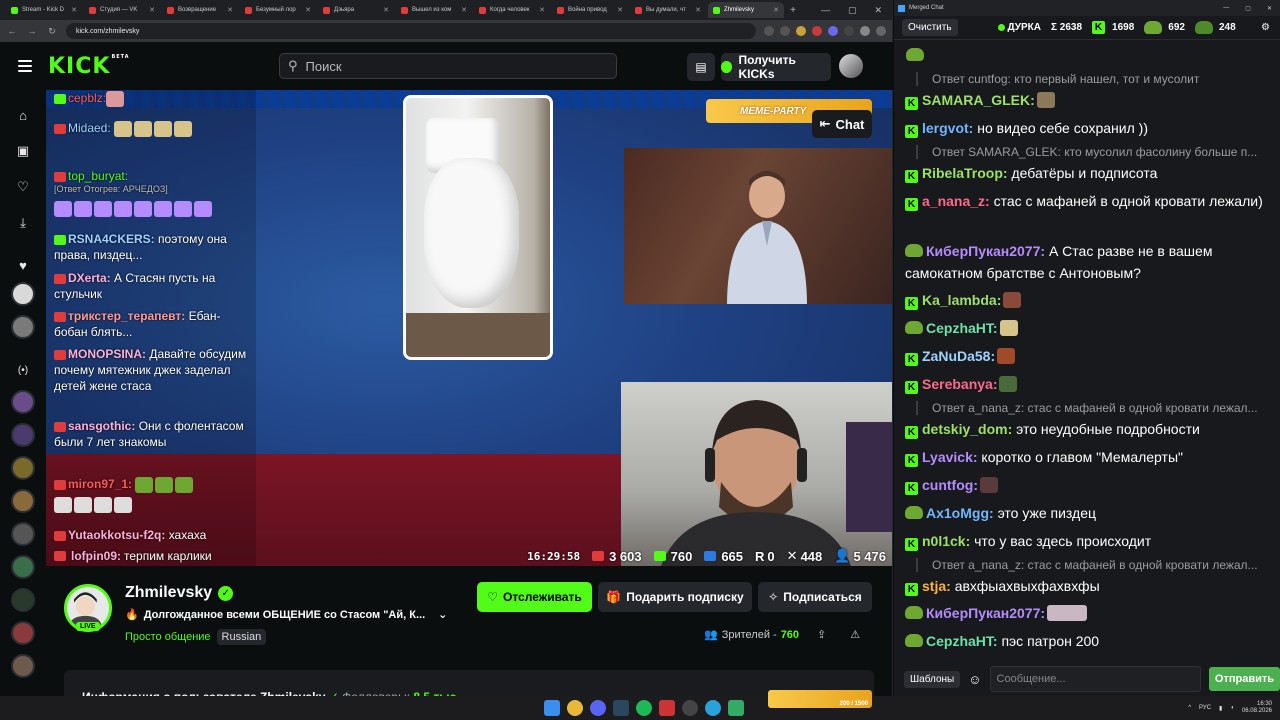 The width and height of the screenshot is (1280, 720). What do you see at coordinates (590, 10) in the screenshot?
I see `browser-tab: Война привод ✕` at bounding box center [590, 10].